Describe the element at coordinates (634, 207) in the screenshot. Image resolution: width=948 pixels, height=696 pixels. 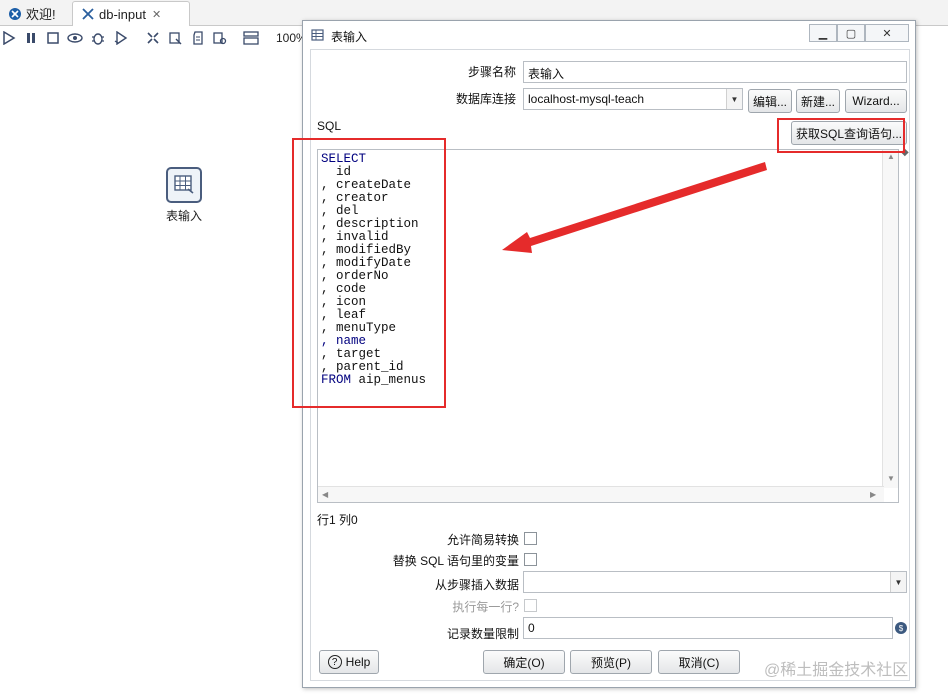
I see `annotation-arrow` at that location.